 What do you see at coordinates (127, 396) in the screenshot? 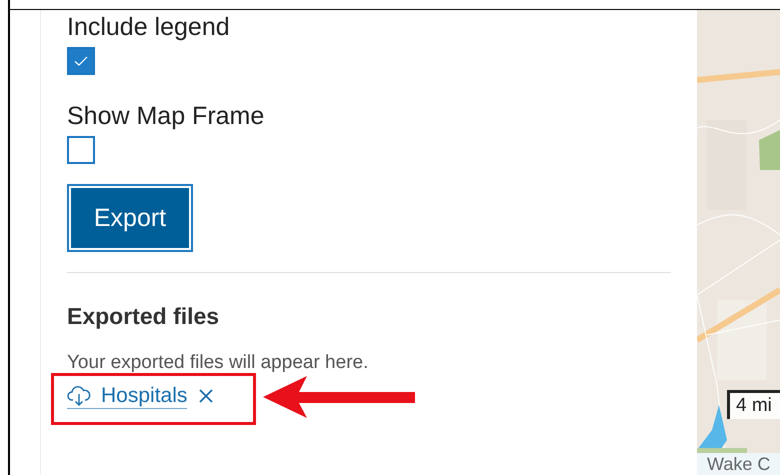
I see `file-link: Hospitals` at bounding box center [127, 396].